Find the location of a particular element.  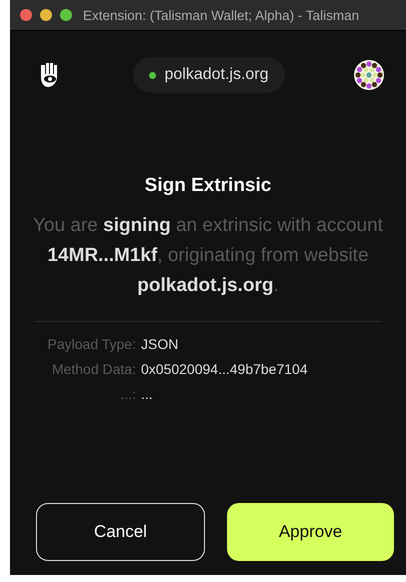

account-avatar-icon is located at coordinates (369, 75).